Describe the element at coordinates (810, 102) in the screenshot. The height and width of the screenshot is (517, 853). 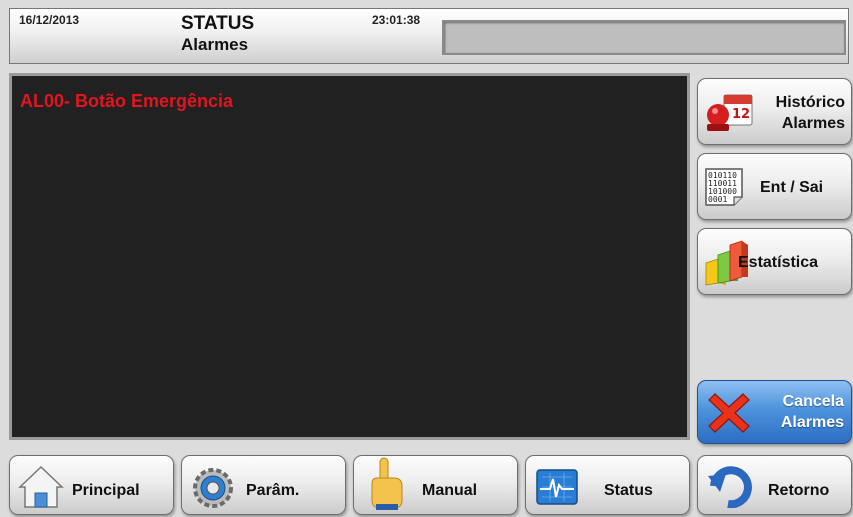
I see `historico-label-line1: Histórico` at that location.